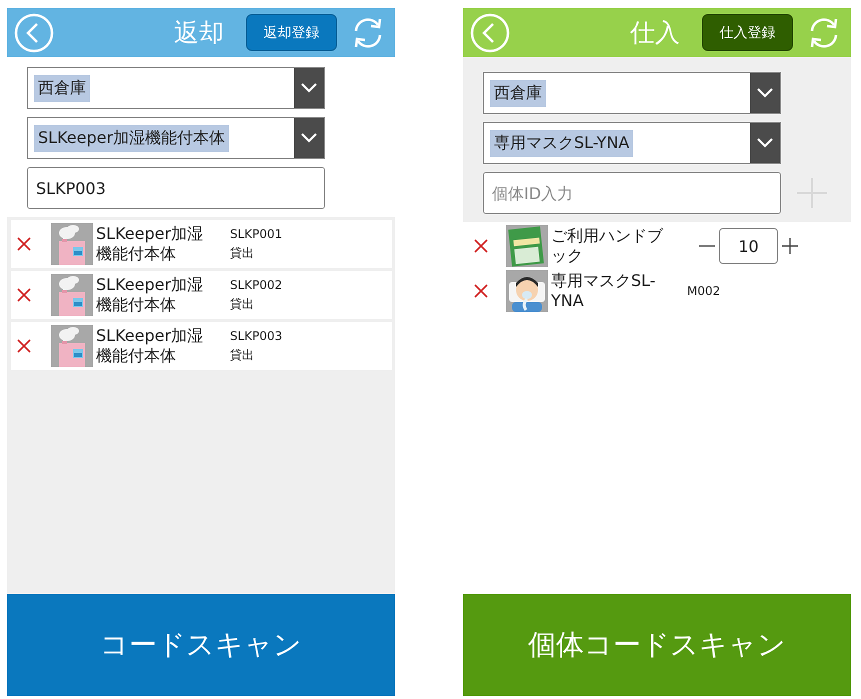 The image size is (861, 699). Describe the element at coordinates (703, 291) in the screenshot. I see `item-code: M002` at that location.